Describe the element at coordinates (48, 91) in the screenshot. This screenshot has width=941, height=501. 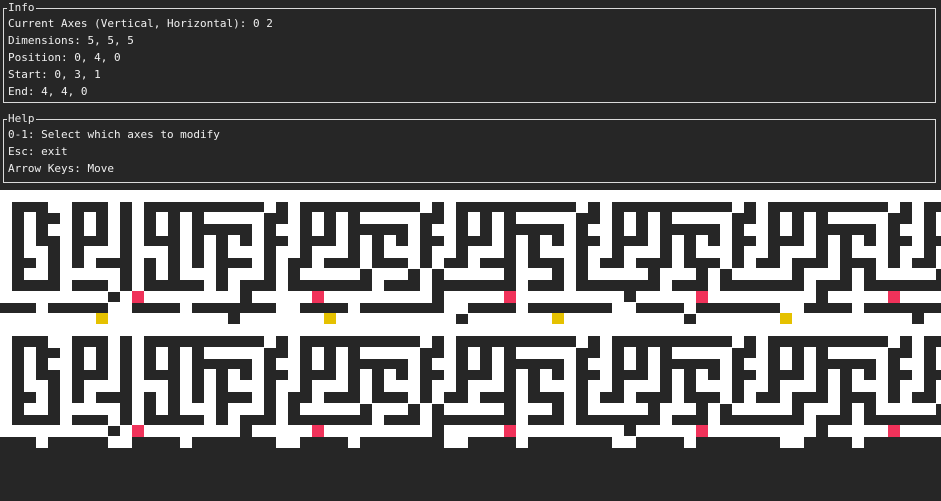
I see `info-end: End: 4, 4, 0` at that location.